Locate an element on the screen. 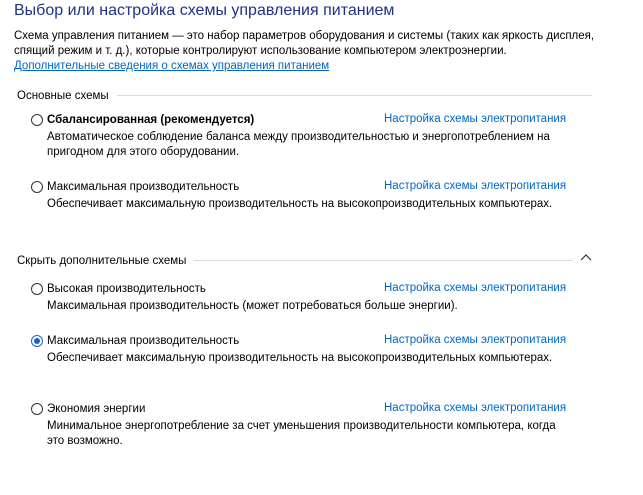 This screenshot has height=495, width=643. plan-name: Сбалансированная (рекомендуется) is located at coordinates (150, 120).